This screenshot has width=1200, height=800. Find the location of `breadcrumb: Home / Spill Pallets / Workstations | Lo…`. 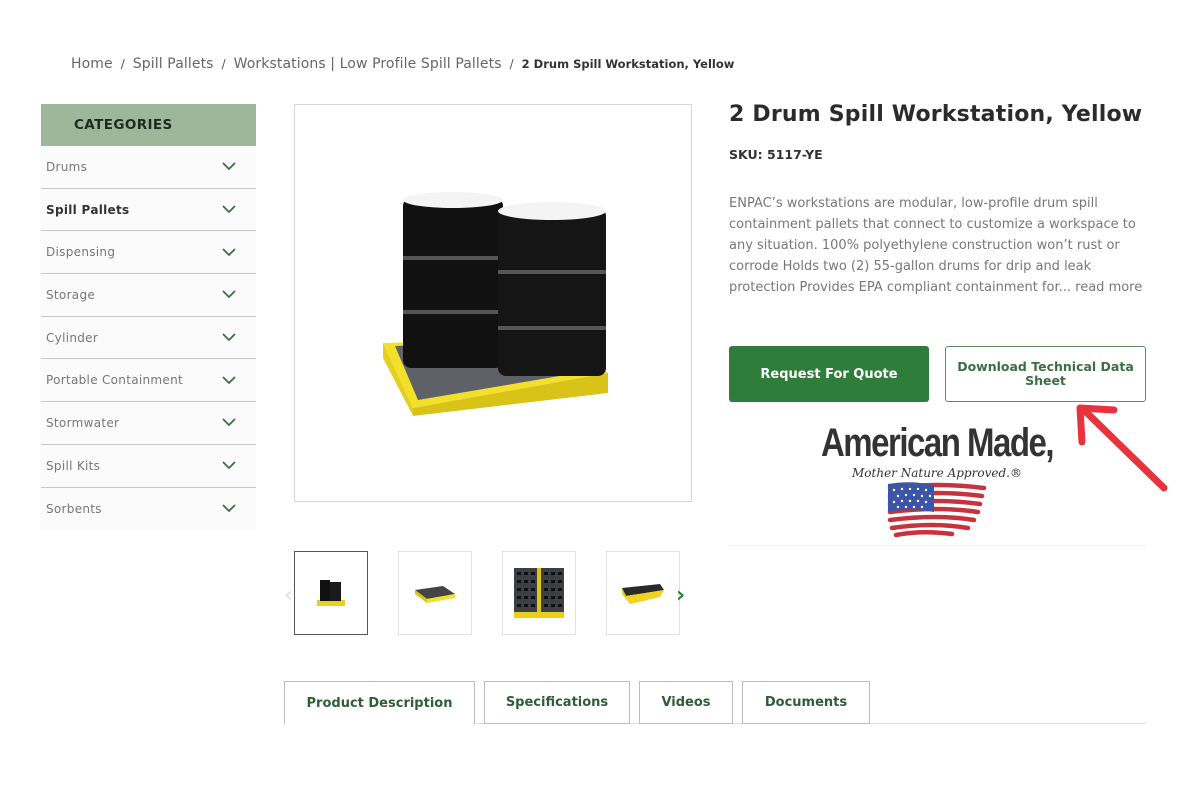

breadcrumb: Home / Spill Pallets / Workstations | Lo… is located at coordinates (402, 64).